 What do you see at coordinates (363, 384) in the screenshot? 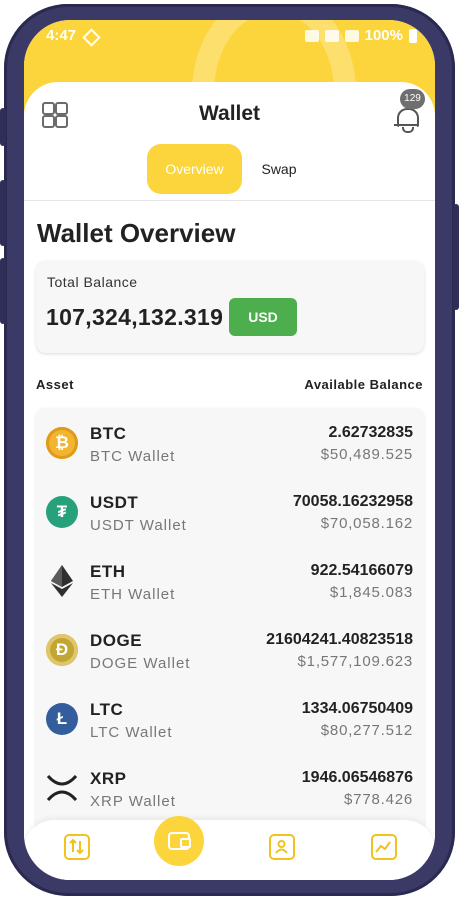
I see `column-header-available-balance: Available Balance` at bounding box center [363, 384].